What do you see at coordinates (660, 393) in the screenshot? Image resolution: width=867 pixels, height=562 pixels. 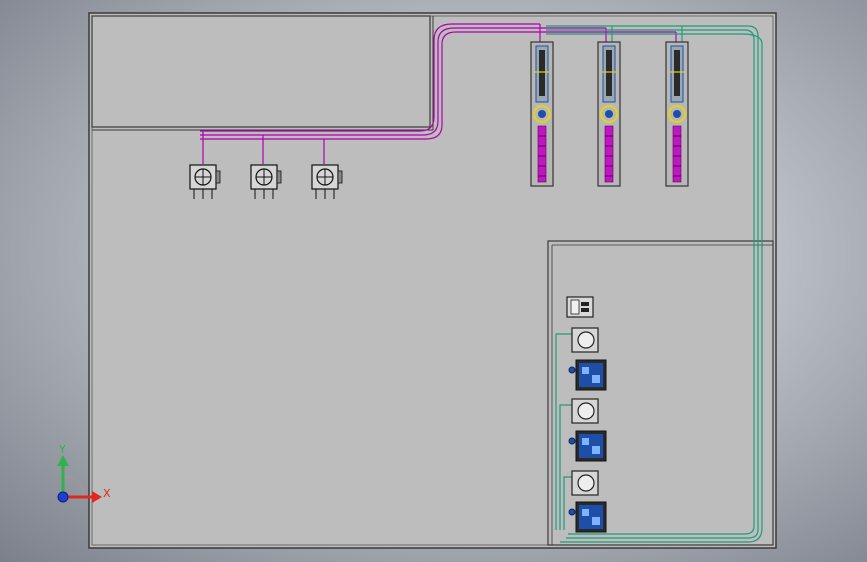 I see `room-bottom-right` at bounding box center [660, 393].